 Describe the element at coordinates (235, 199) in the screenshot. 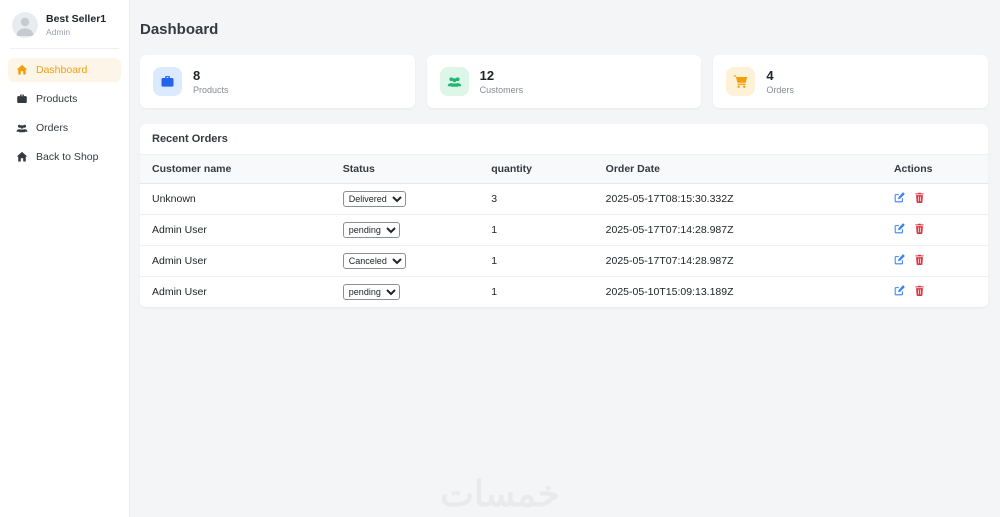

I see `customer-name-cell: Unknown` at that location.